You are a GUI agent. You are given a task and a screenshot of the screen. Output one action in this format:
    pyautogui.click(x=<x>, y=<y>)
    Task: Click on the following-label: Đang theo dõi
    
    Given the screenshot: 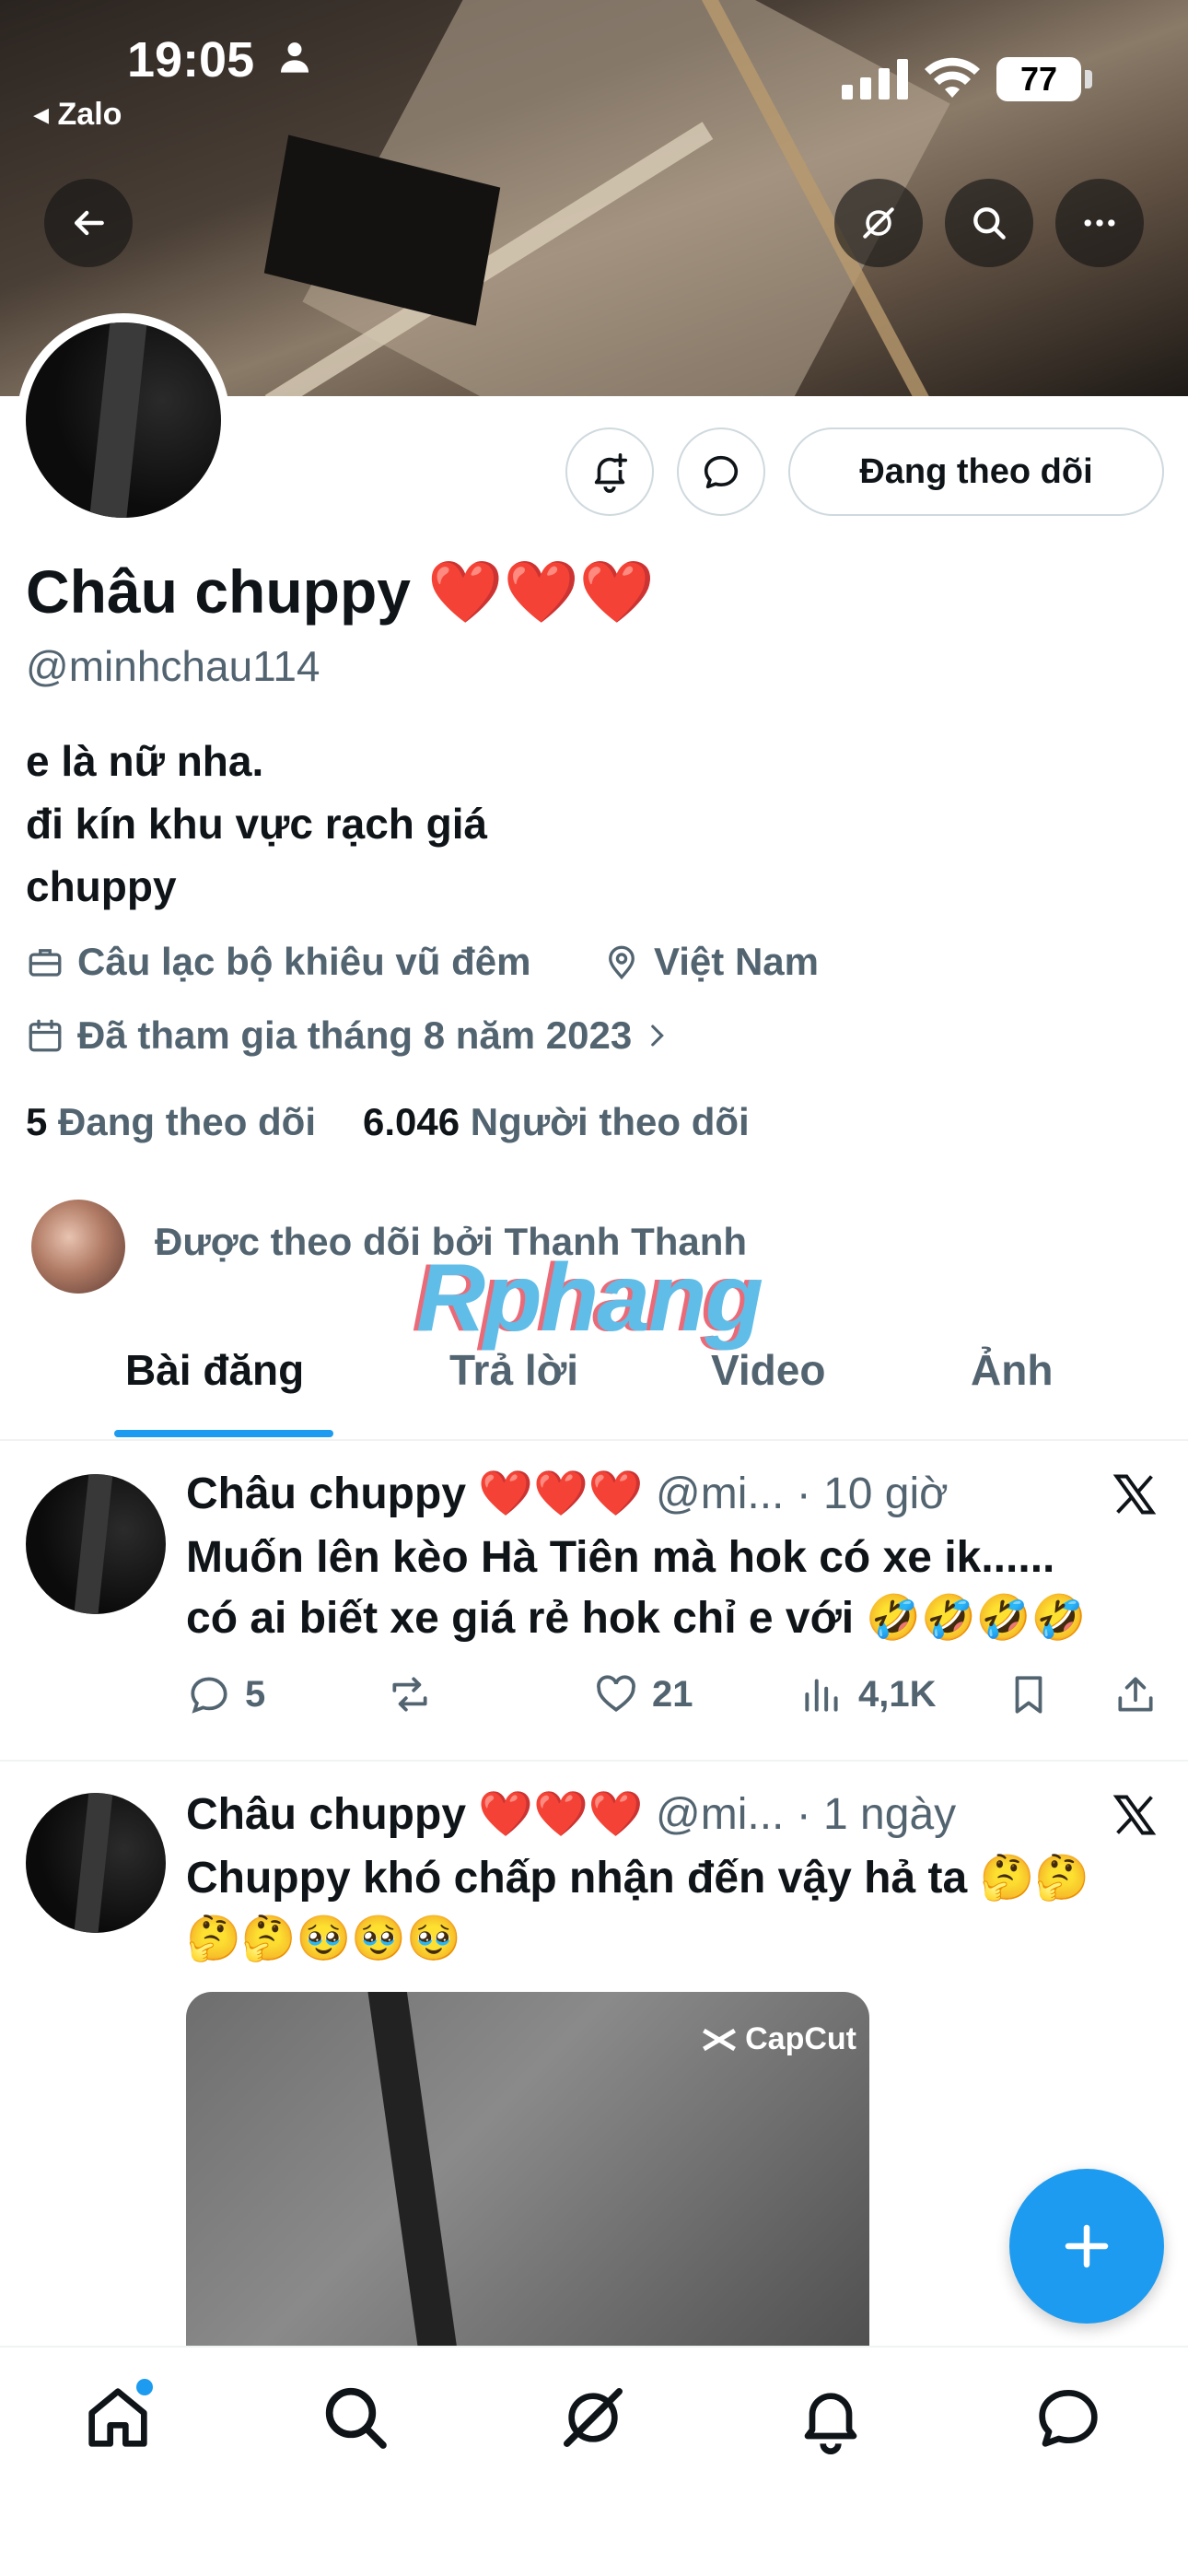 What is the action you would take?
    pyautogui.click(x=187, y=1121)
    